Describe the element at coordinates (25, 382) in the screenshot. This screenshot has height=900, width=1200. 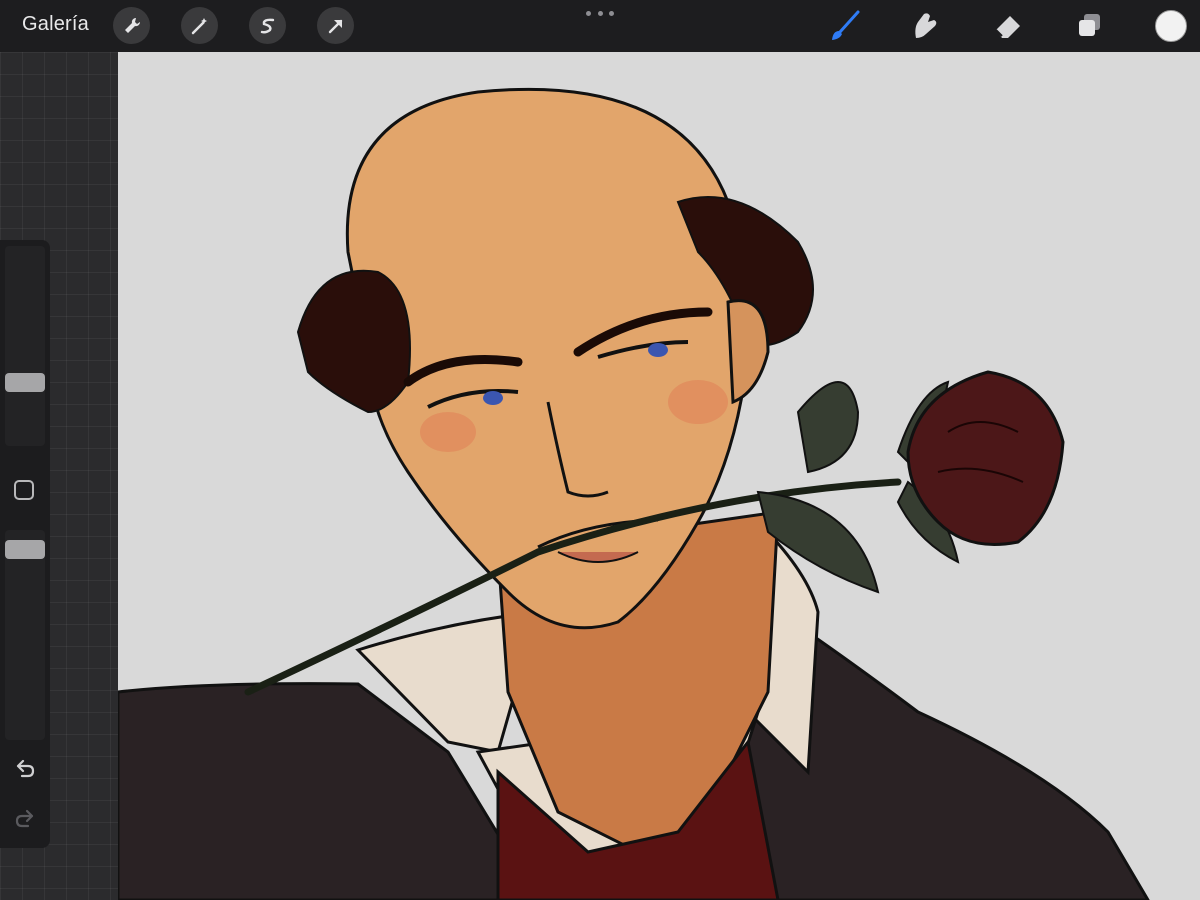
I see `brush-size-handle` at that location.